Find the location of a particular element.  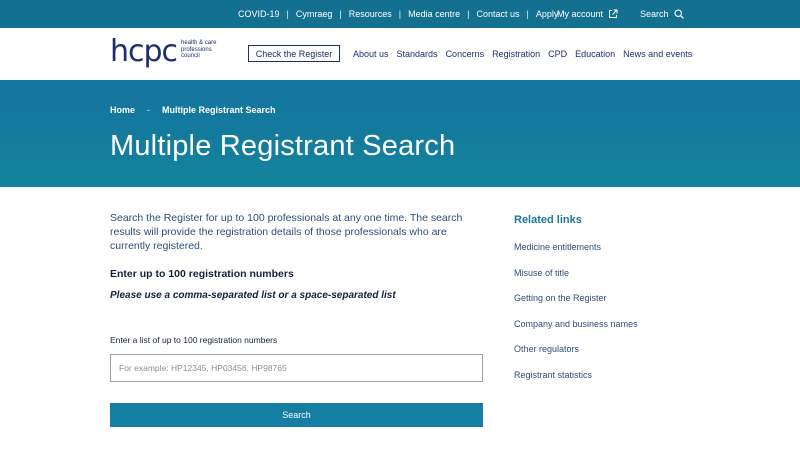

search-label: Search is located at coordinates (654, 14).